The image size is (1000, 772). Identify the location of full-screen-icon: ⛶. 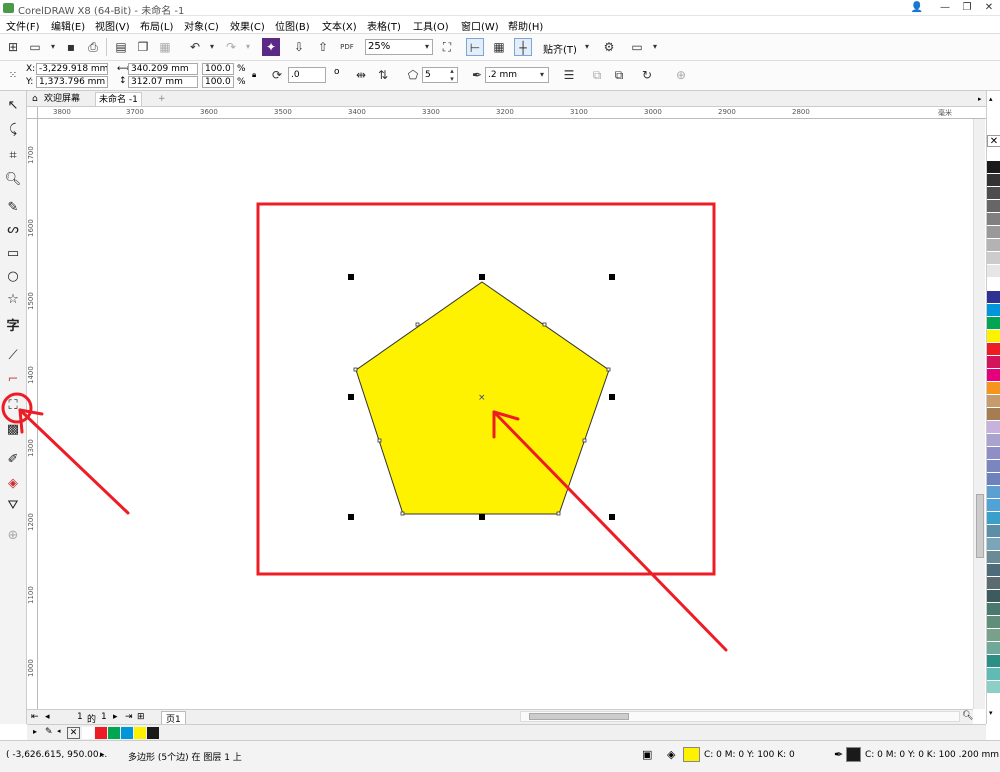
(447, 47).